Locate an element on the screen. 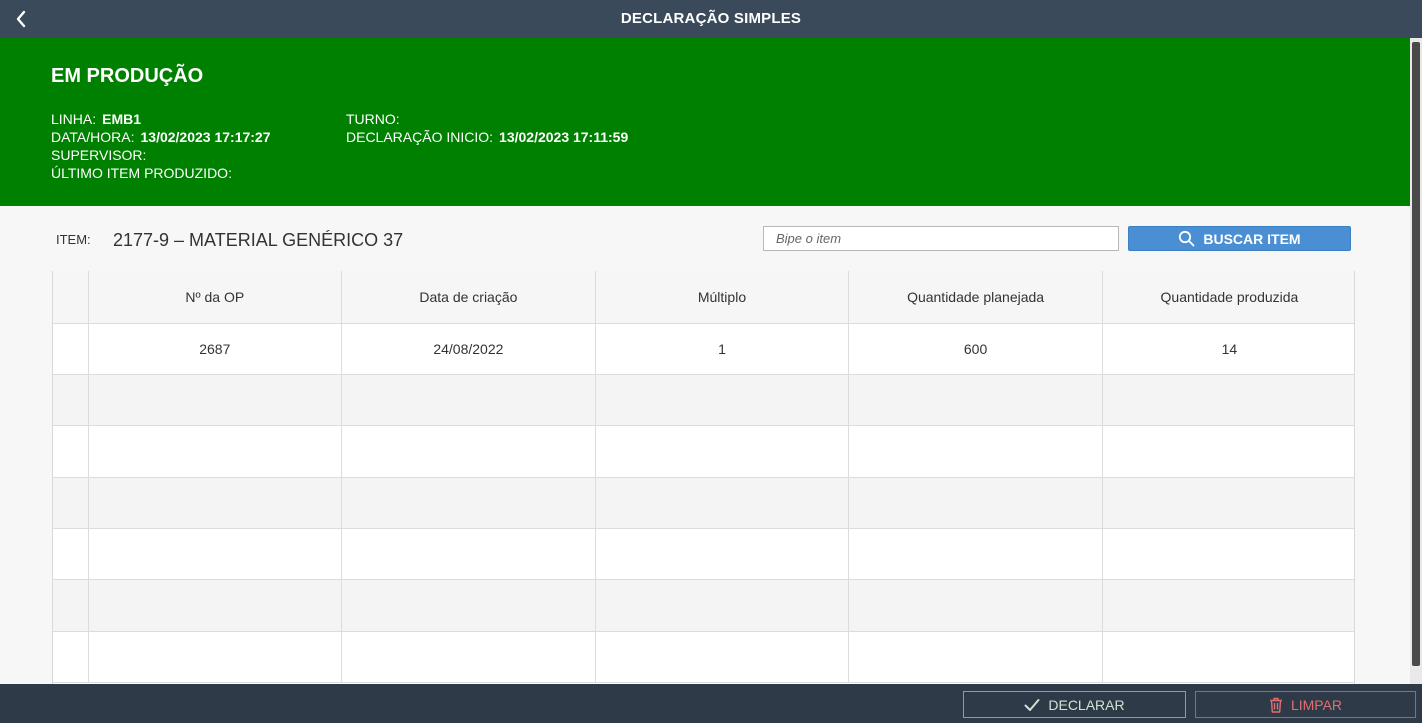 This screenshot has width=1422, height=723. column-header-multiplo: Múltiplo is located at coordinates (722, 297).